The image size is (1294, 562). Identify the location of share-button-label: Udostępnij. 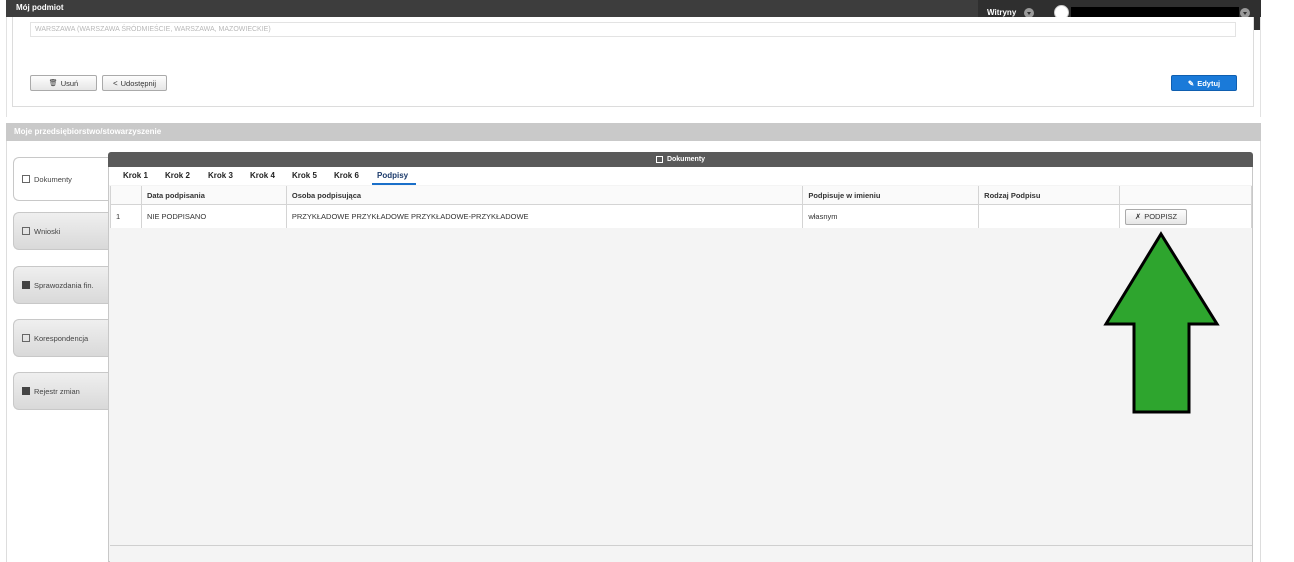
(138, 83).